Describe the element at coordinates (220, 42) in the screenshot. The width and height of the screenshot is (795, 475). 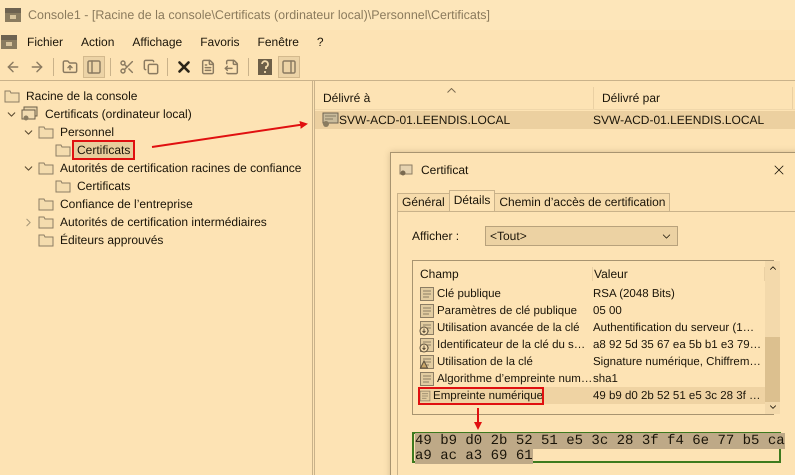
I see `menu-item: Favoris` at that location.